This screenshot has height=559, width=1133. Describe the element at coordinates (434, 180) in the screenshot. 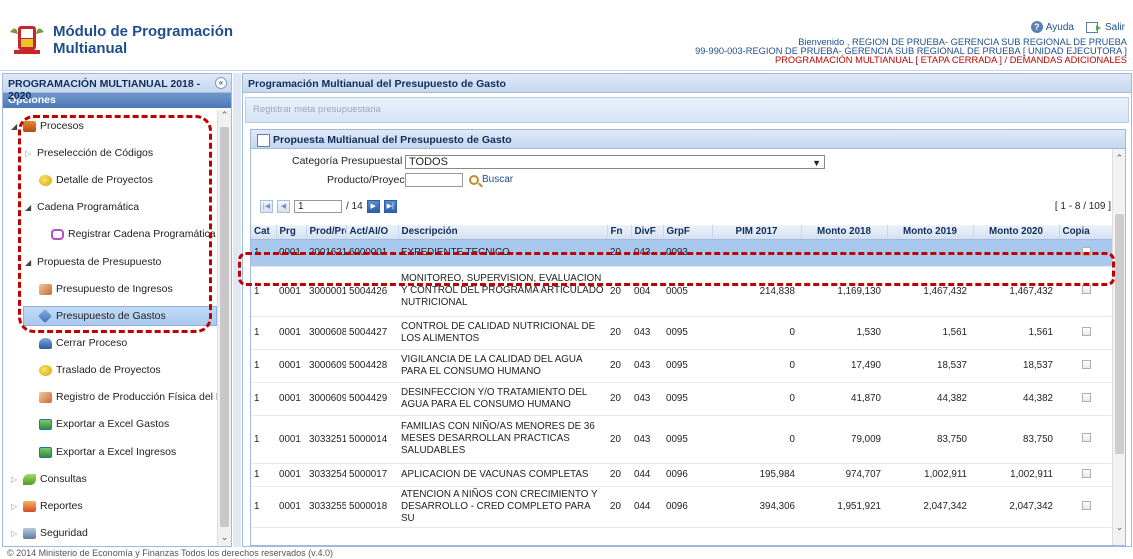

I see `product-project-input` at that location.